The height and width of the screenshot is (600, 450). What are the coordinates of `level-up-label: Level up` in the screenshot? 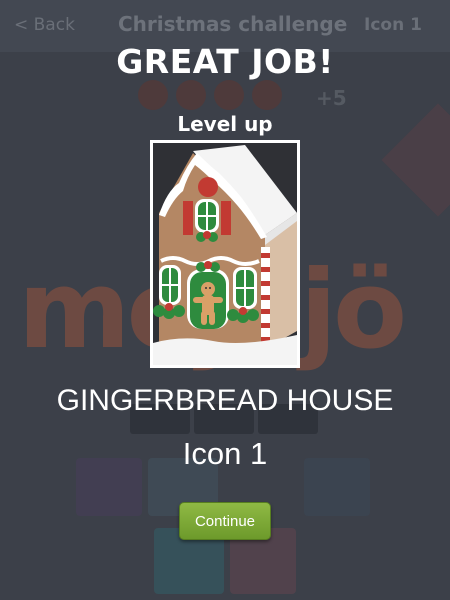 It's located at (225, 124).